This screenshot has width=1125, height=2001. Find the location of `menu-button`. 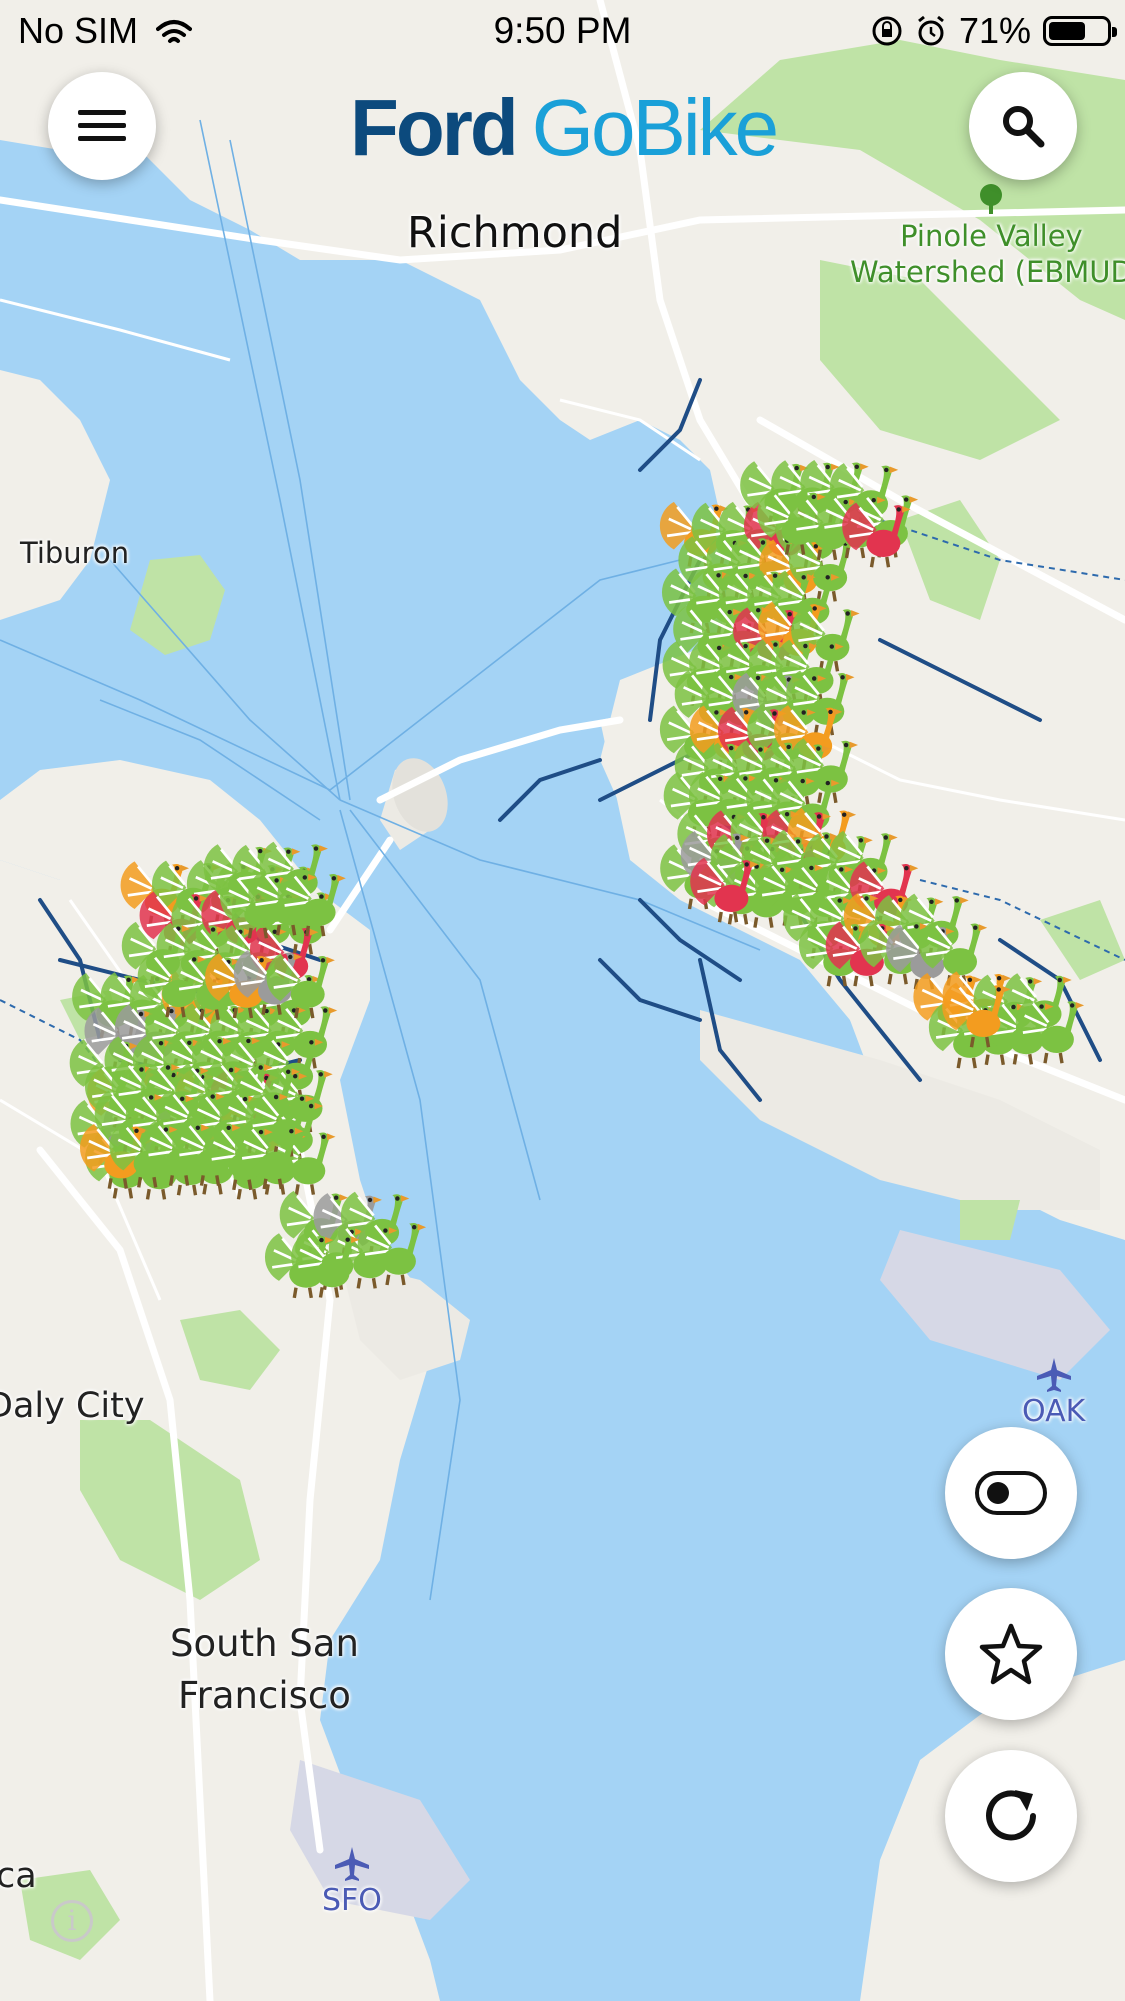

menu-button is located at coordinates (102, 126).